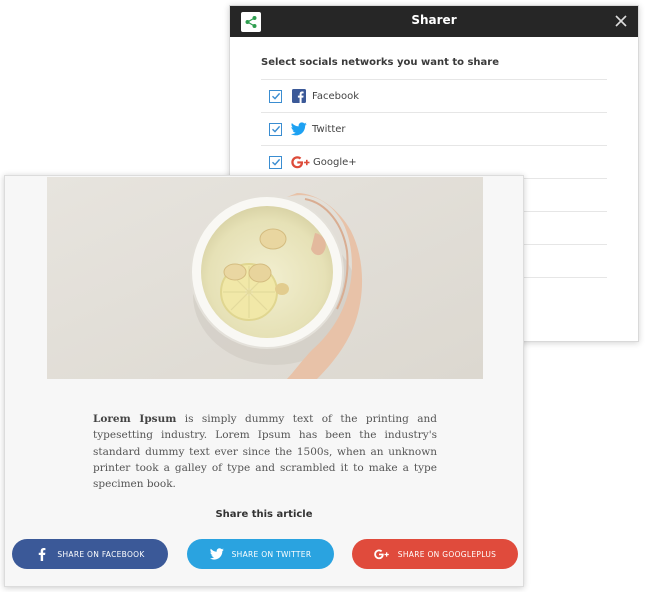 This screenshot has width=645, height=592. Describe the element at coordinates (447, 554) in the screenshot. I see `share-googleplus-label: SHARE ON GOOGLEPLUS` at that location.